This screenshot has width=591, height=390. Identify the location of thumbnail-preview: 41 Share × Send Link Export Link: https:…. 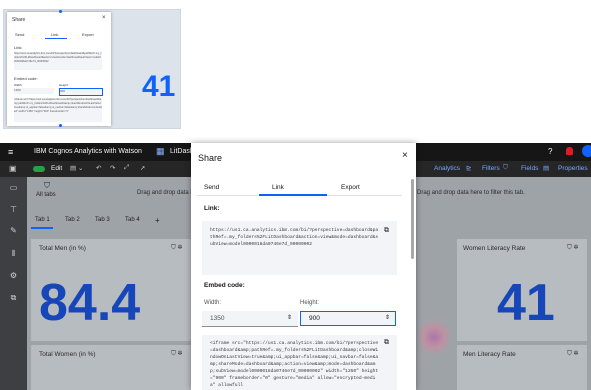
(92, 69).